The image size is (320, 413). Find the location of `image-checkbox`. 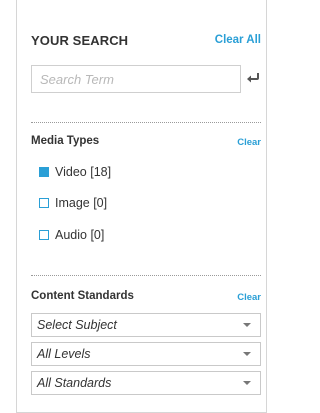

image-checkbox is located at coordinates (44, 203).